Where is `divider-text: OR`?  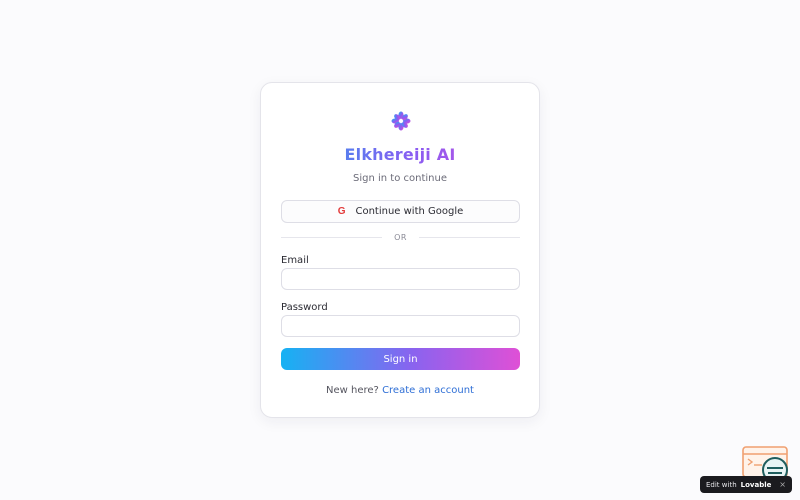 divider-text: OR is located at coordinates (400, 237).